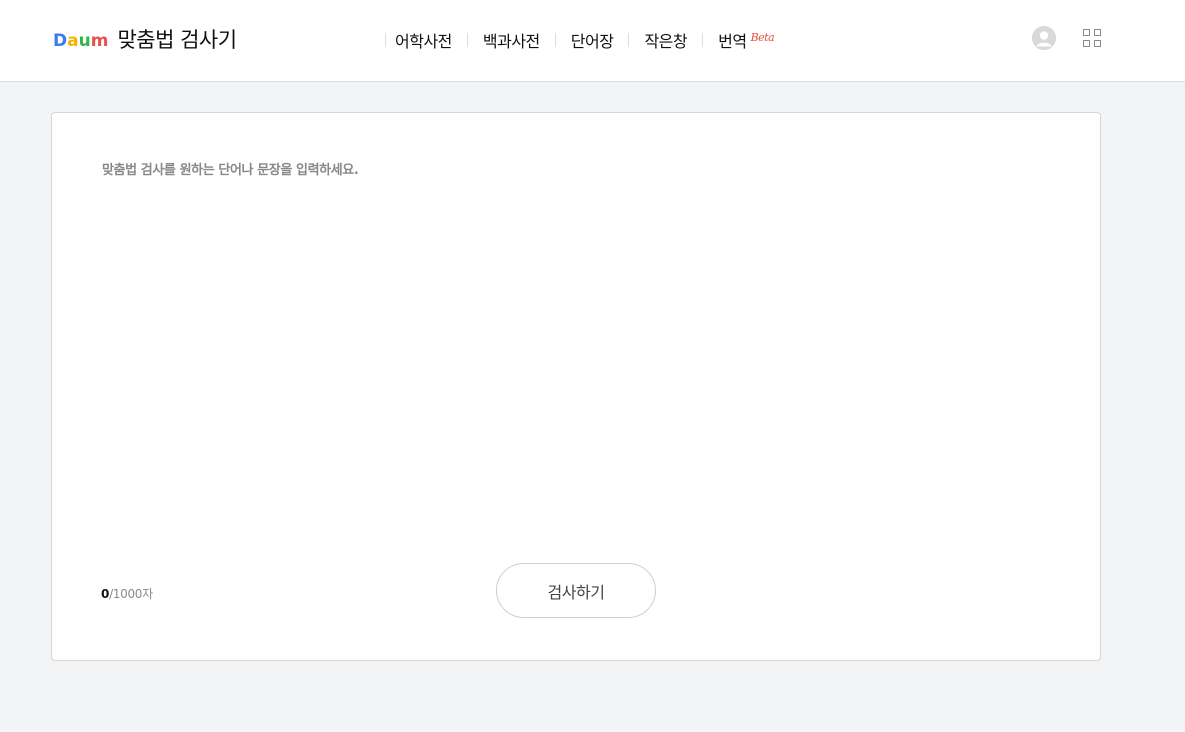 Image resolution: width=1185 pixels, height=732 pixels. I want to click on user-silhouette-icon, so click(1044, 38).